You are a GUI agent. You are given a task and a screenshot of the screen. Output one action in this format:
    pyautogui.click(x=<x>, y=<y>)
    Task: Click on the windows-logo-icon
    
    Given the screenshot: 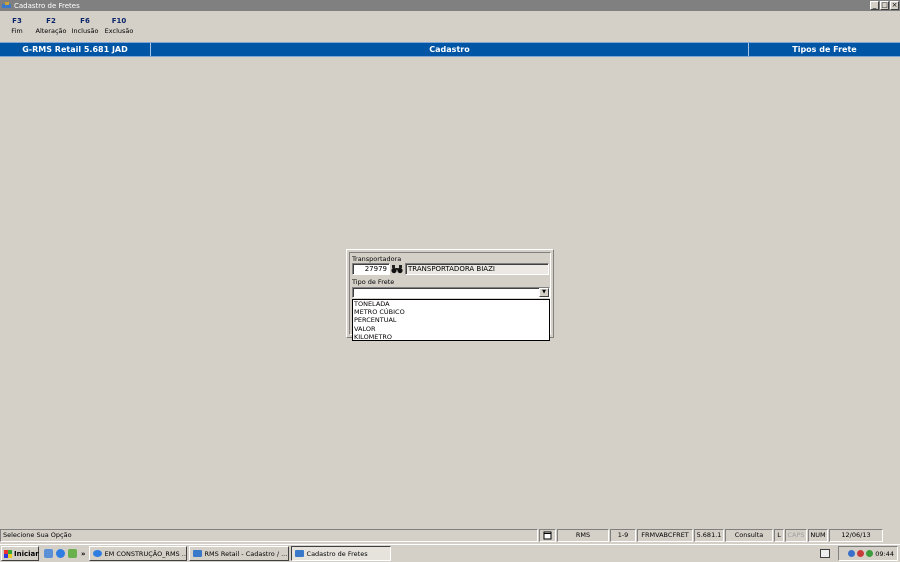 What is the action you would take?
    pyautogui.click(x=8, y=553)
    